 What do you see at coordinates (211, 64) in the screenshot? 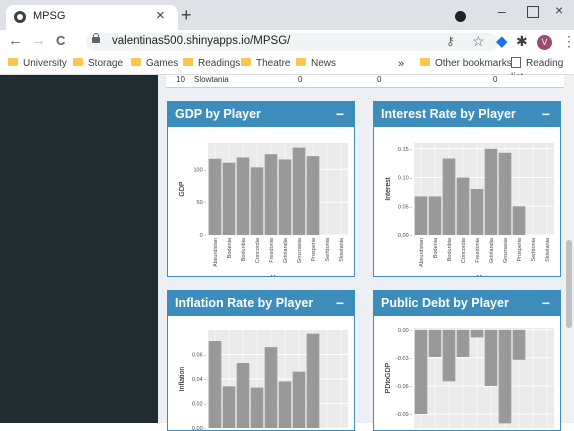
I see `bookmark-readings: Readings` at bounding box center [211, 64].